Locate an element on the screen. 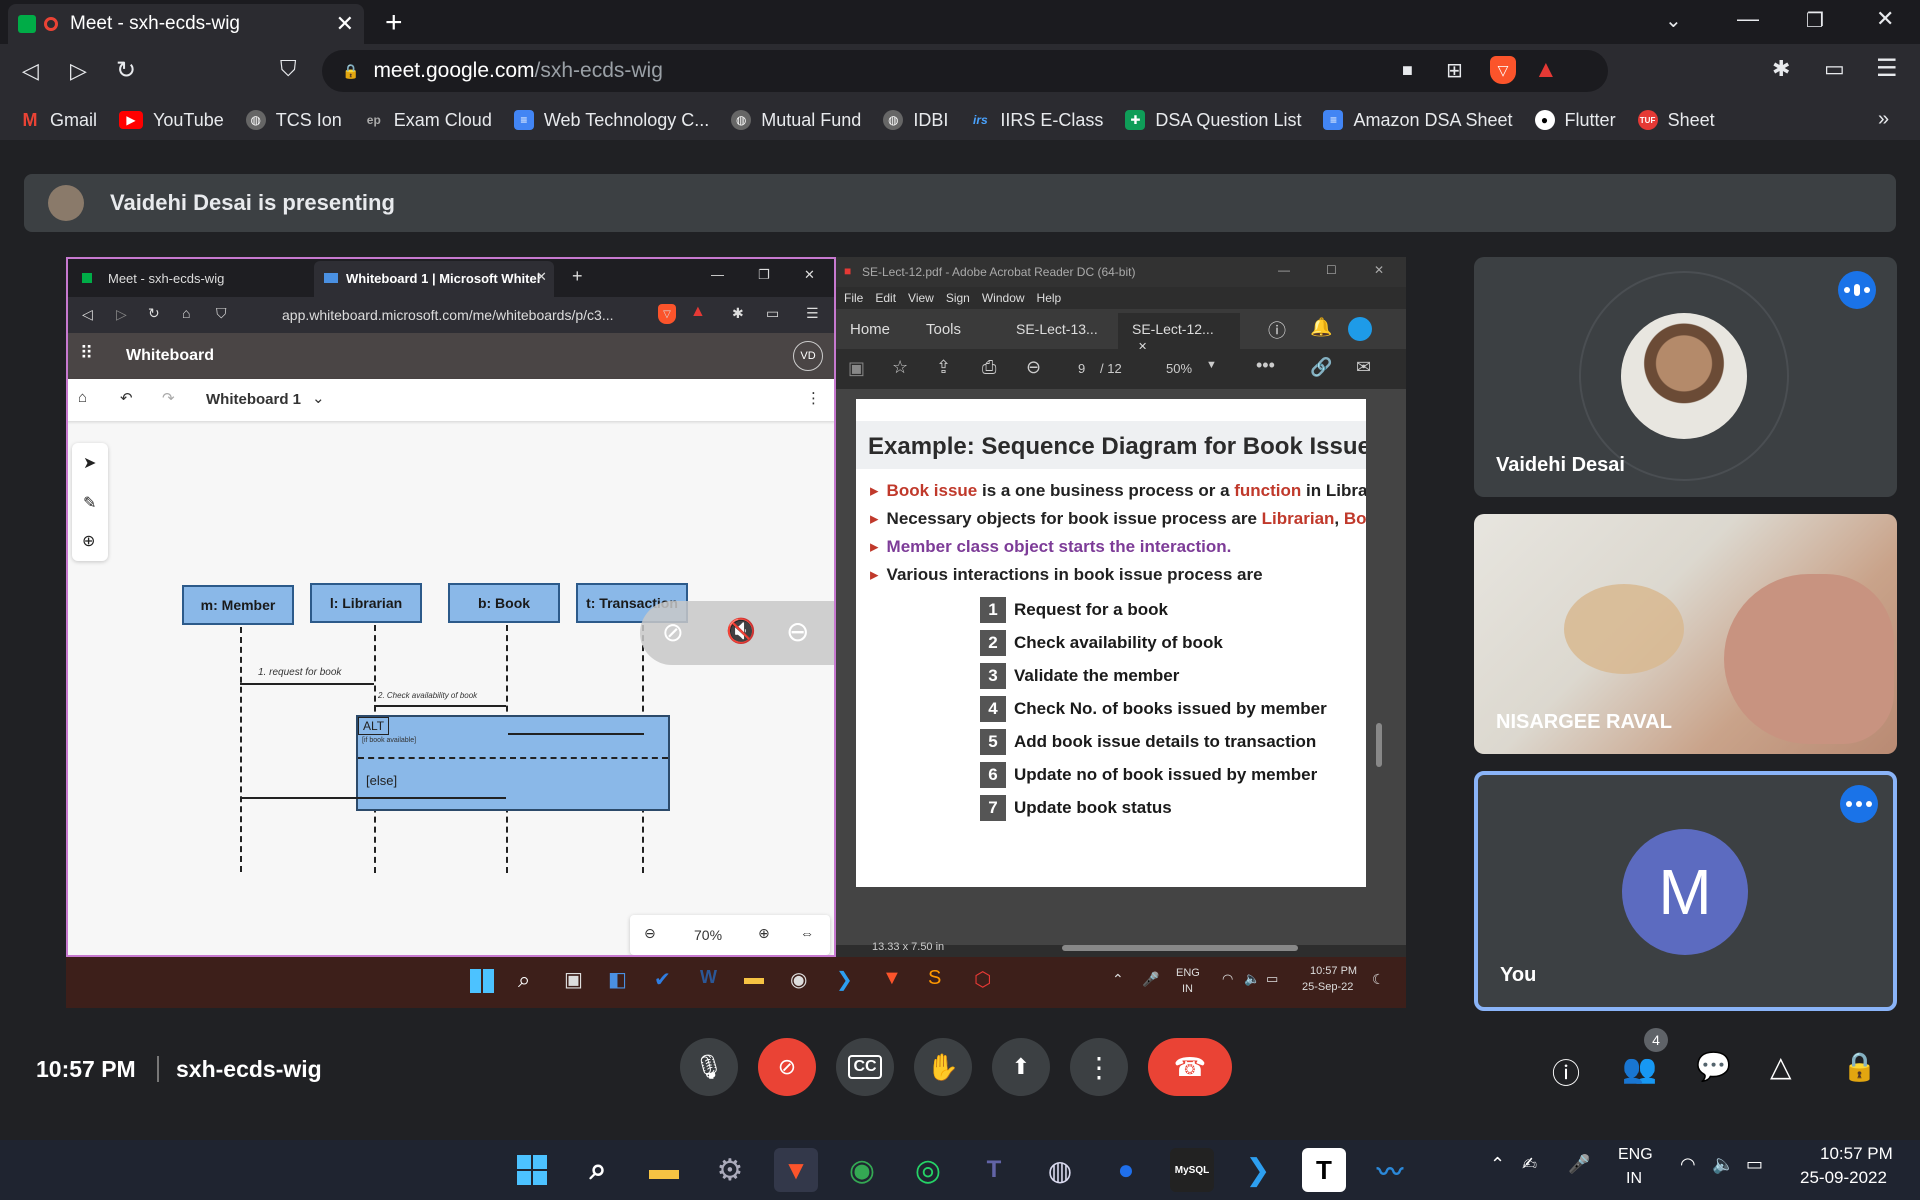 The width and height of the screenshot is (1920, 1200). redo-icon: ↷ is located at coordinates (168, 398).